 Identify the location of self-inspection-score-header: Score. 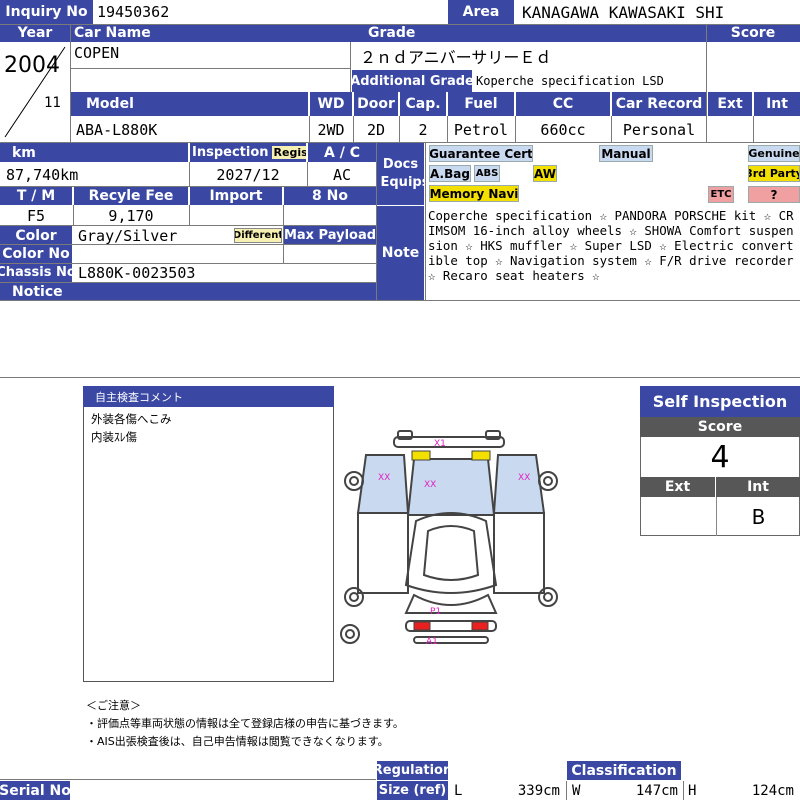
(720, 427).